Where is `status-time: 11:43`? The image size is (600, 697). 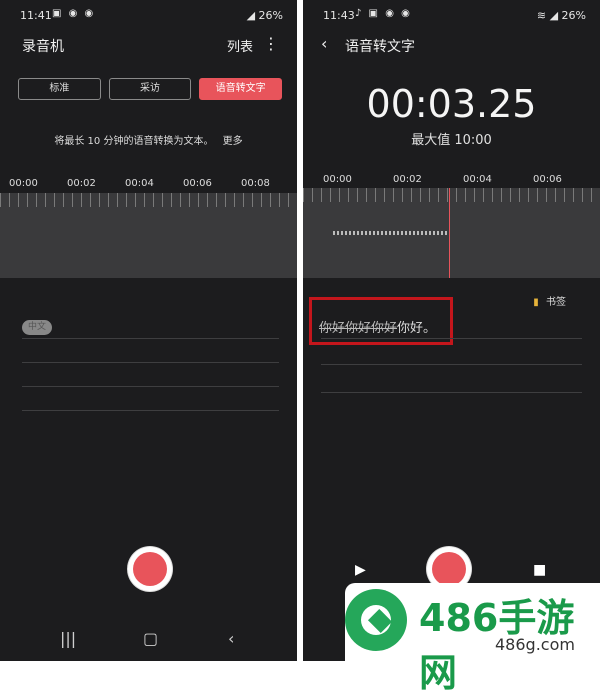
status-time: 11:43 is located at coordinates (339, 15).